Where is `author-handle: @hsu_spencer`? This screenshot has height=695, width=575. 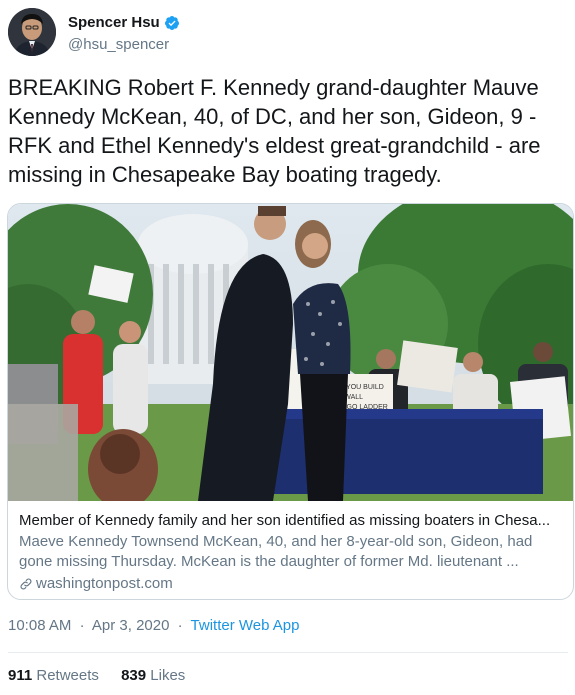
author-handle: @hsu_spencer is located at coordinates (118, 44).